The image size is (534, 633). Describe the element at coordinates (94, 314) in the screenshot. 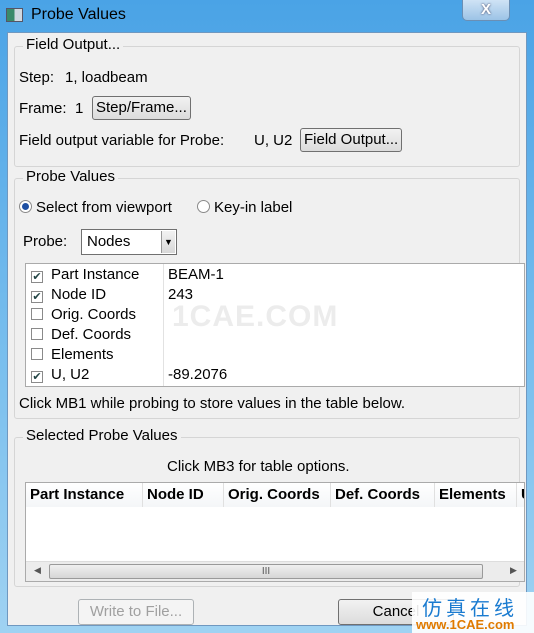

I see `probe-item-label: Orig. Coords` at that location.